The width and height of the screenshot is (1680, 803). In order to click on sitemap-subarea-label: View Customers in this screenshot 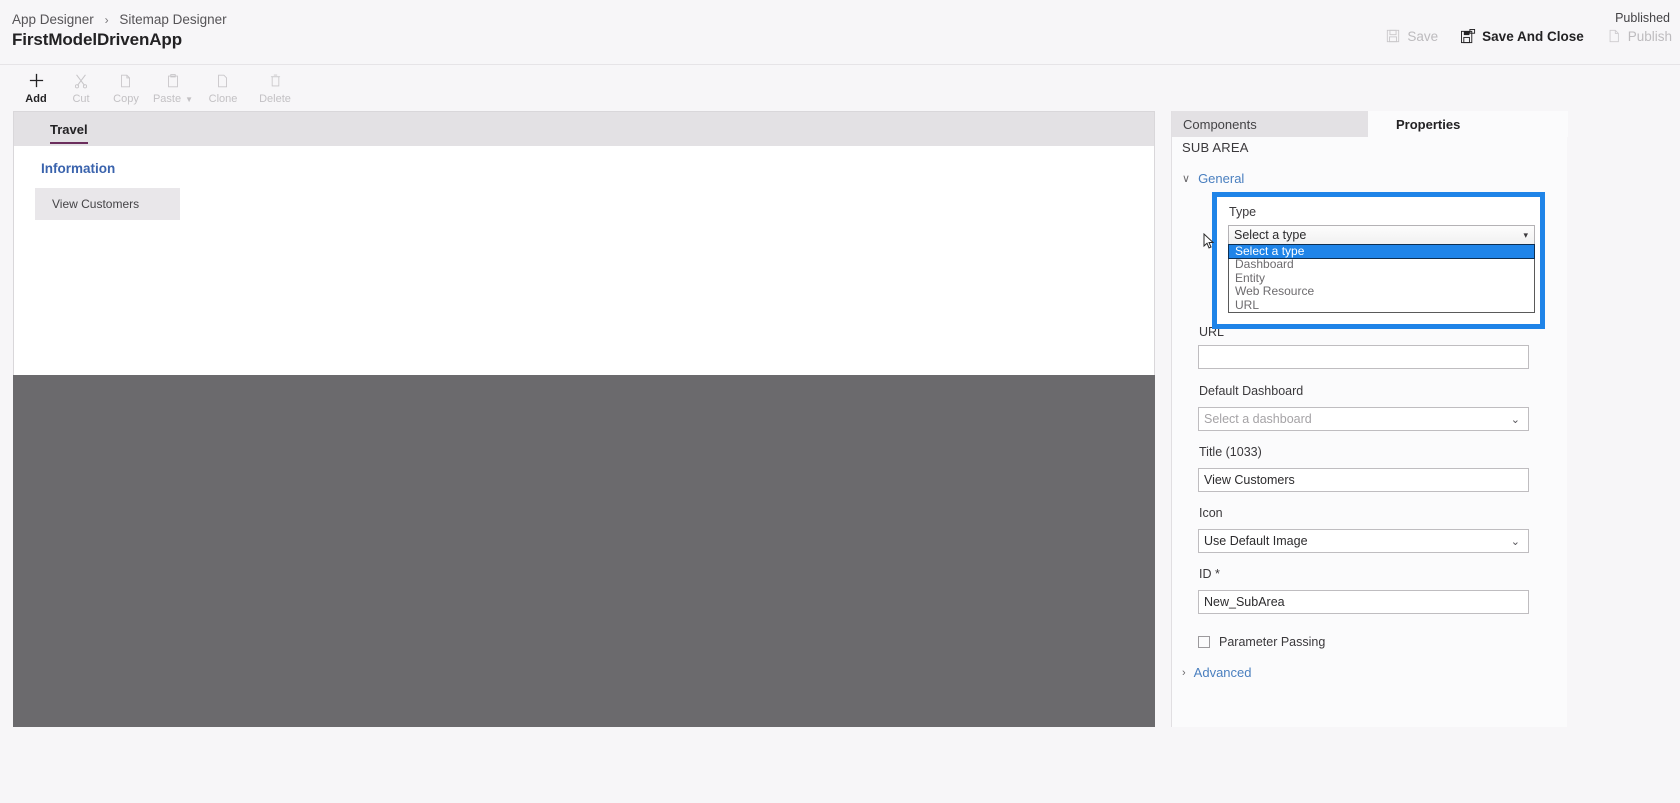, I will do `click(96, 204)`.